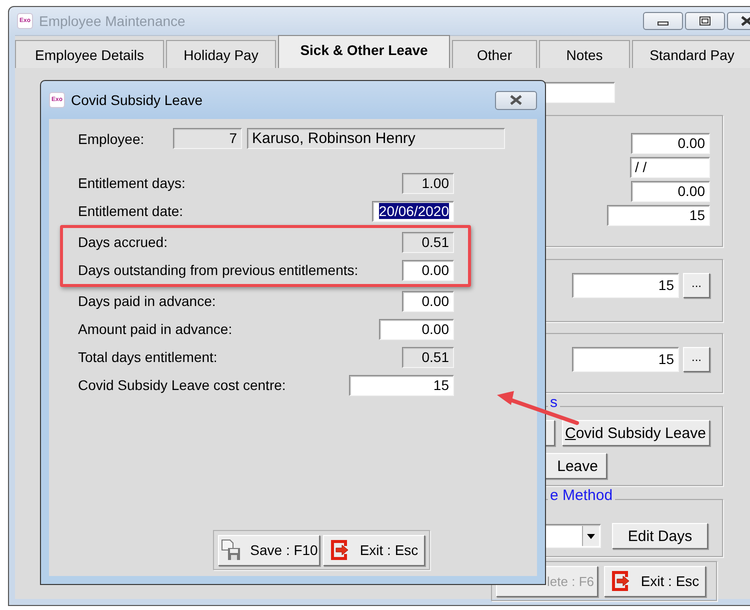 This screenshot has width=750, height=610. I want to click on close-button, so click(516, 100).